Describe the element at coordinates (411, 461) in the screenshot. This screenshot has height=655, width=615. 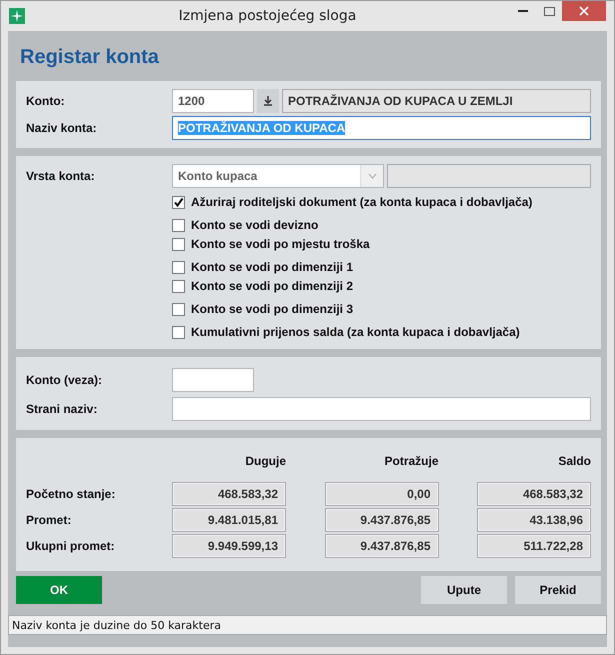
I see `column-header: Potražuje` at that location.